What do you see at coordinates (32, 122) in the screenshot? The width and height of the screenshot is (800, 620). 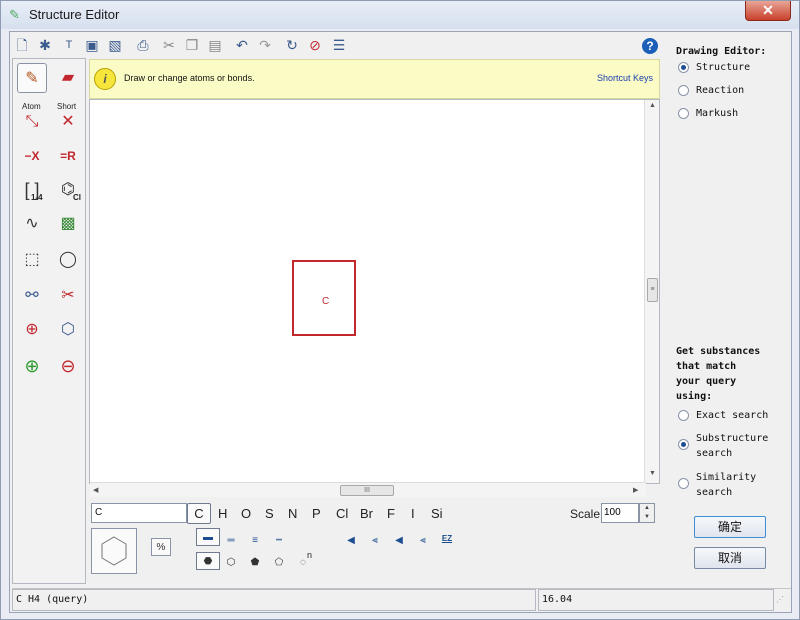 I see `atom-tool-icon: ⤡` at bounding box center [32, 122].